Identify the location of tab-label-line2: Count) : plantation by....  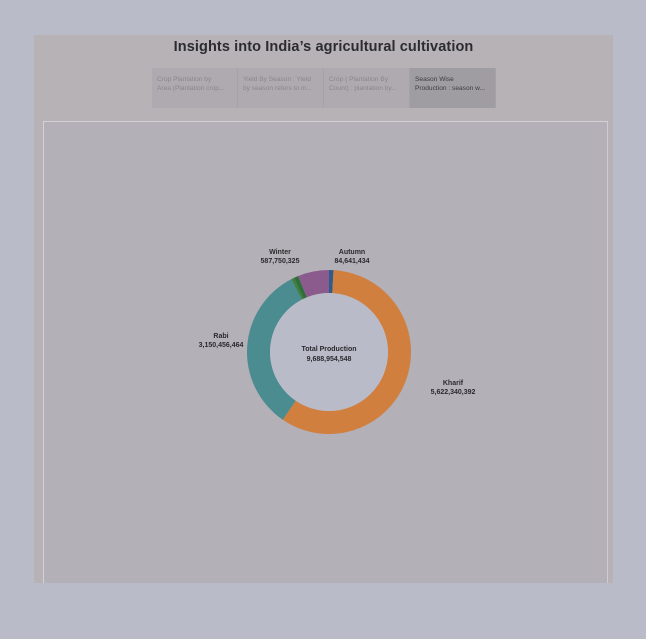
(363, 88).